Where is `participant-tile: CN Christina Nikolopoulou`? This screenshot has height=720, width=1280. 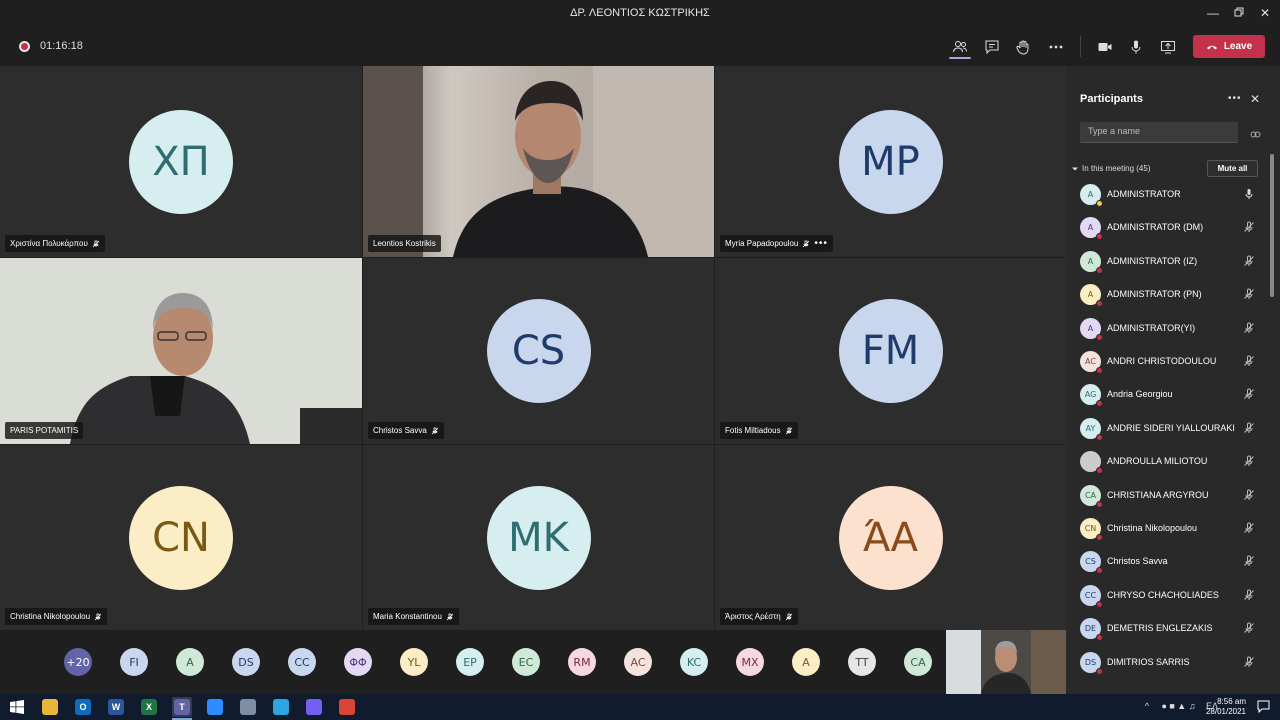 participant-tile: CN Christina Nikolopoulou is located at coordinates (181, 537).